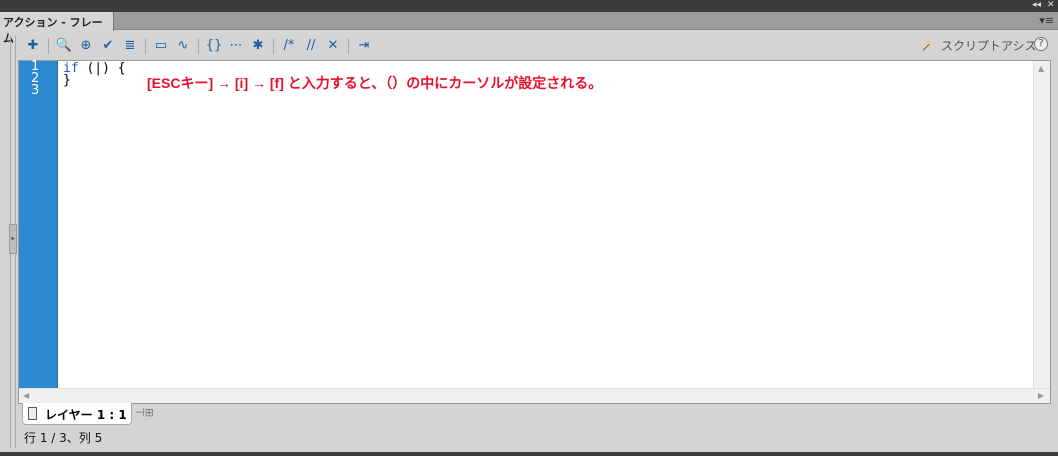 The height and width of the screenshot is (456, 1058). I want to click on panel-menu-icon: ▾≡, so click(1046, 20).